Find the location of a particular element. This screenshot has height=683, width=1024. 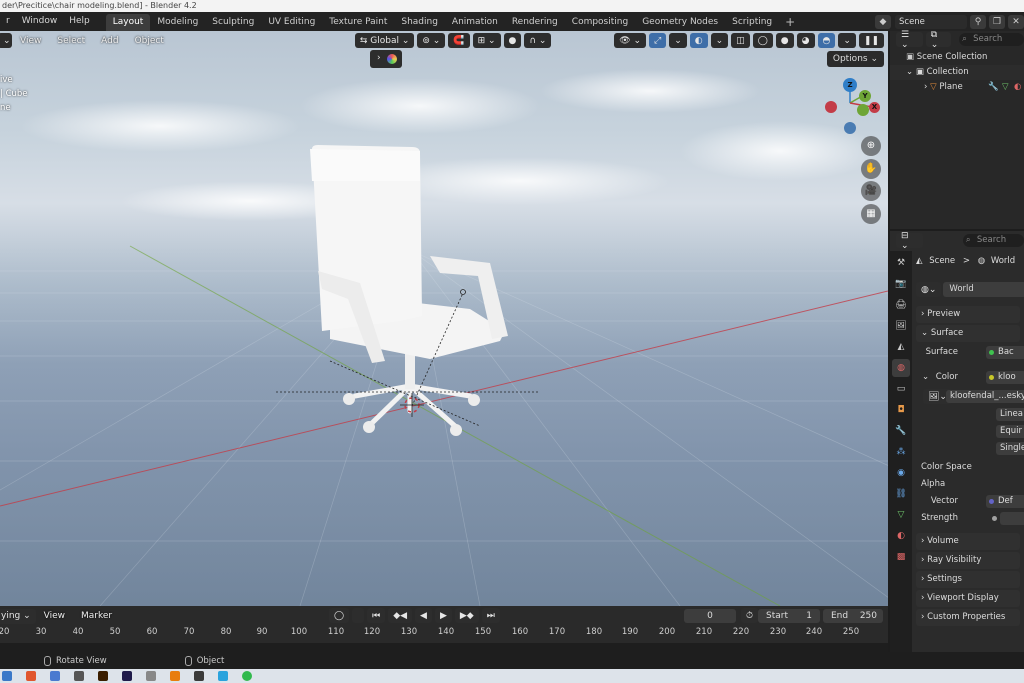

overlays-dropdown: ⌄ is located at coordinates (719, 40).